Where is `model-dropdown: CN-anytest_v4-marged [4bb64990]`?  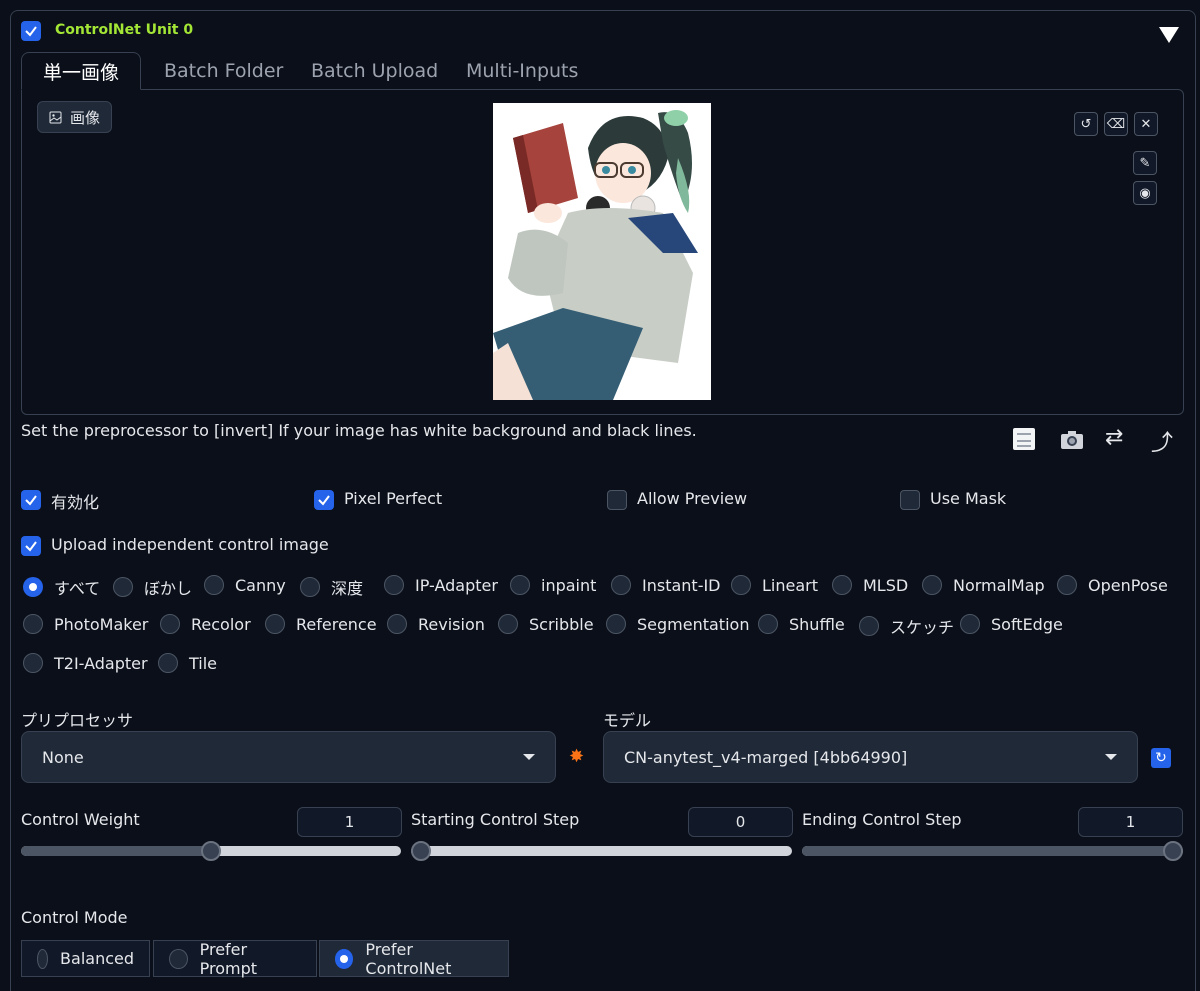 model-dropdown: CN-anytest_v4-marged [4bb64990] is located at coordinates (870, 757).